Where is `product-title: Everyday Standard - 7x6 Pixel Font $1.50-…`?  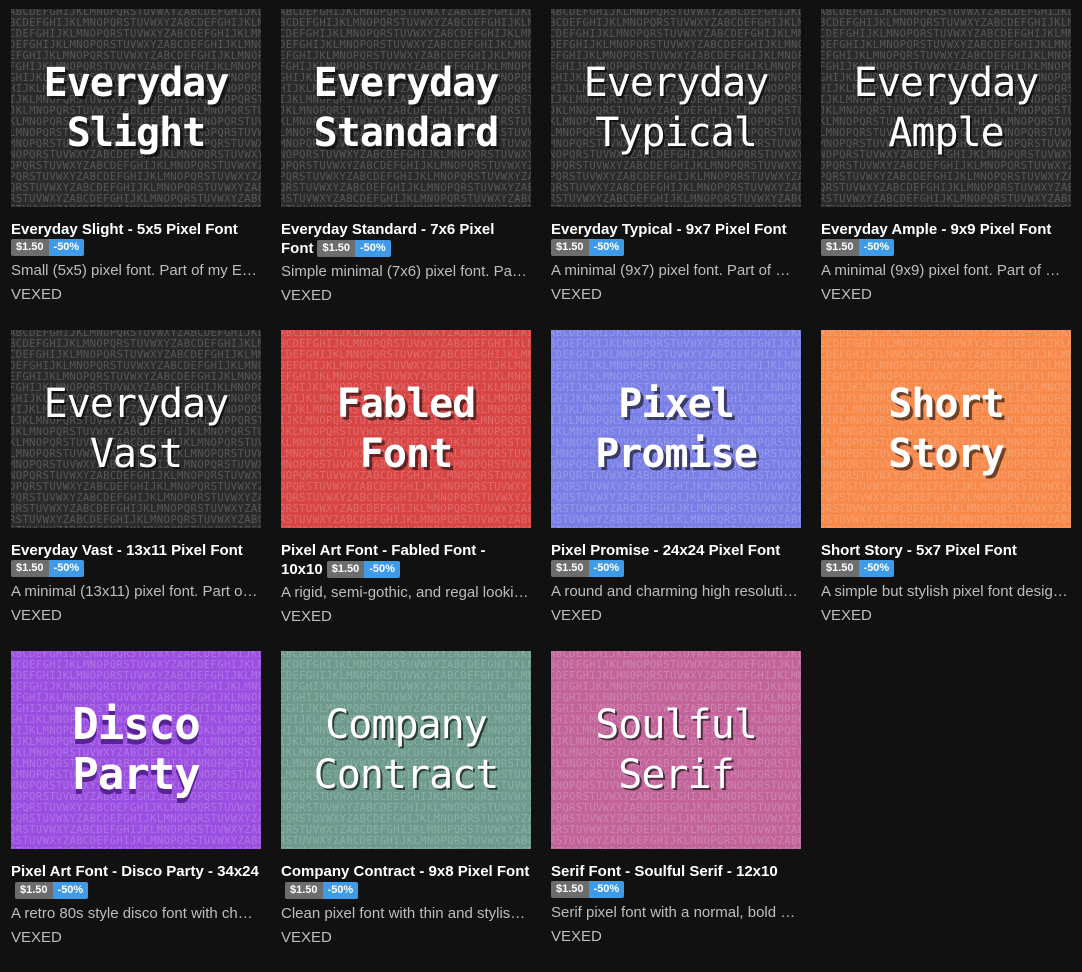
product-title: Everyday Standard - 7x6 Pixel Font $1.50-… is located at coordinates (406, 239).